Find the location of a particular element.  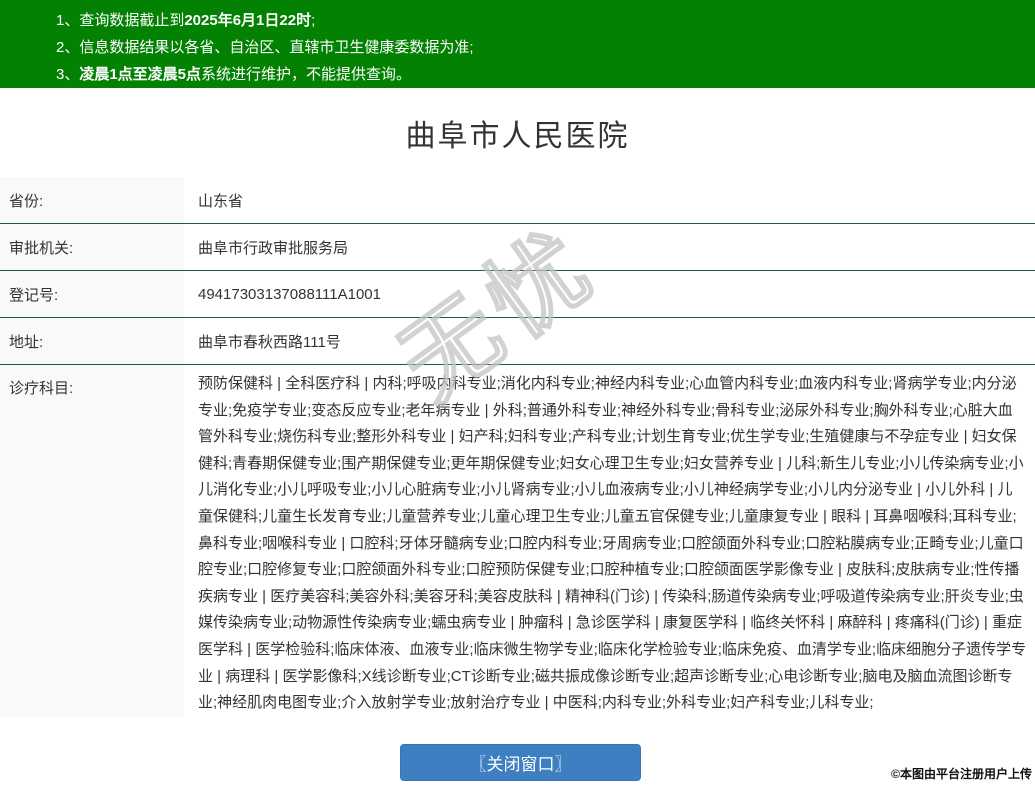

table-row-approval-authority: 审批机关: 曲阜市行政审批服务局 is located at coordinates (517, 247).